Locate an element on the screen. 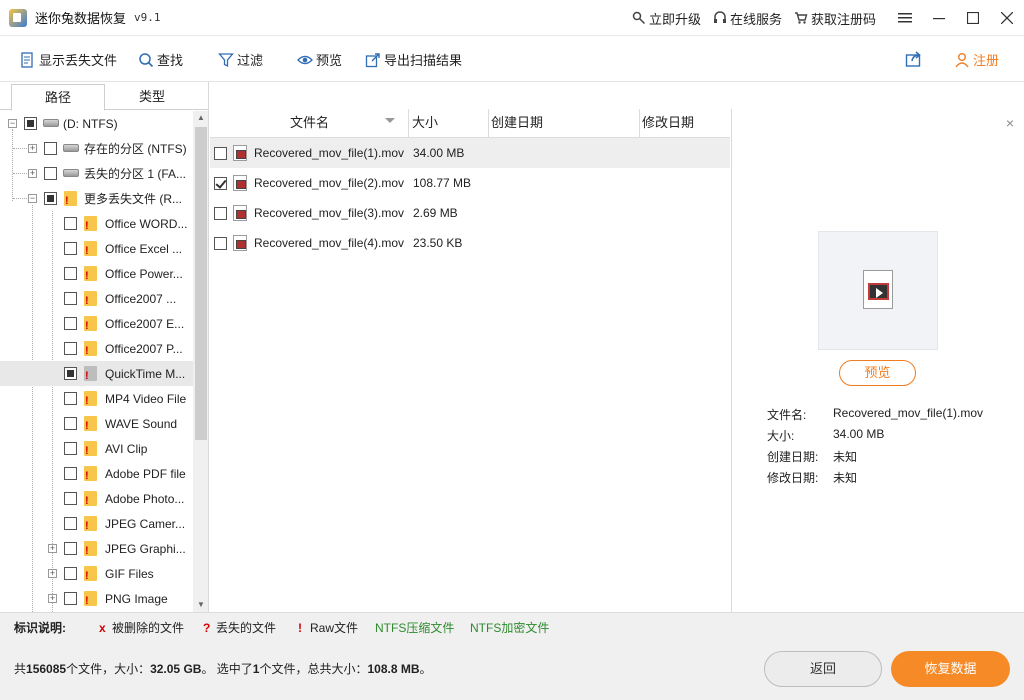 This screenshot has height=700, width=1024. column-created-label: 创建日期 is located at coordinates (517, 122).